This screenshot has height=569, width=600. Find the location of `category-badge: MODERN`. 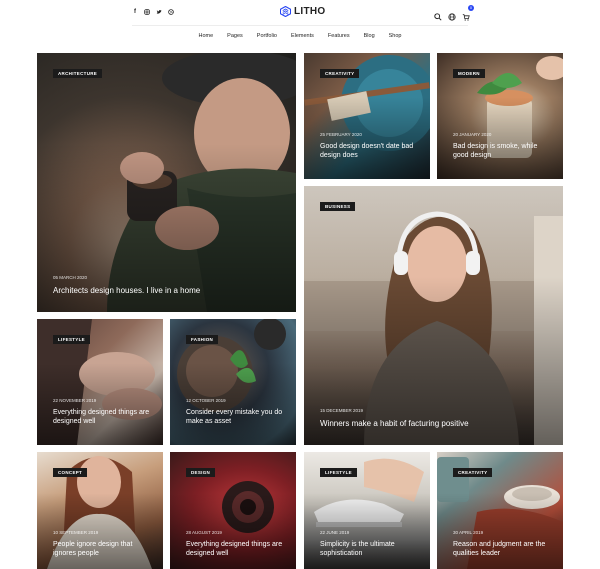

category-badge: MODERN is located at coordinates (469, 73).